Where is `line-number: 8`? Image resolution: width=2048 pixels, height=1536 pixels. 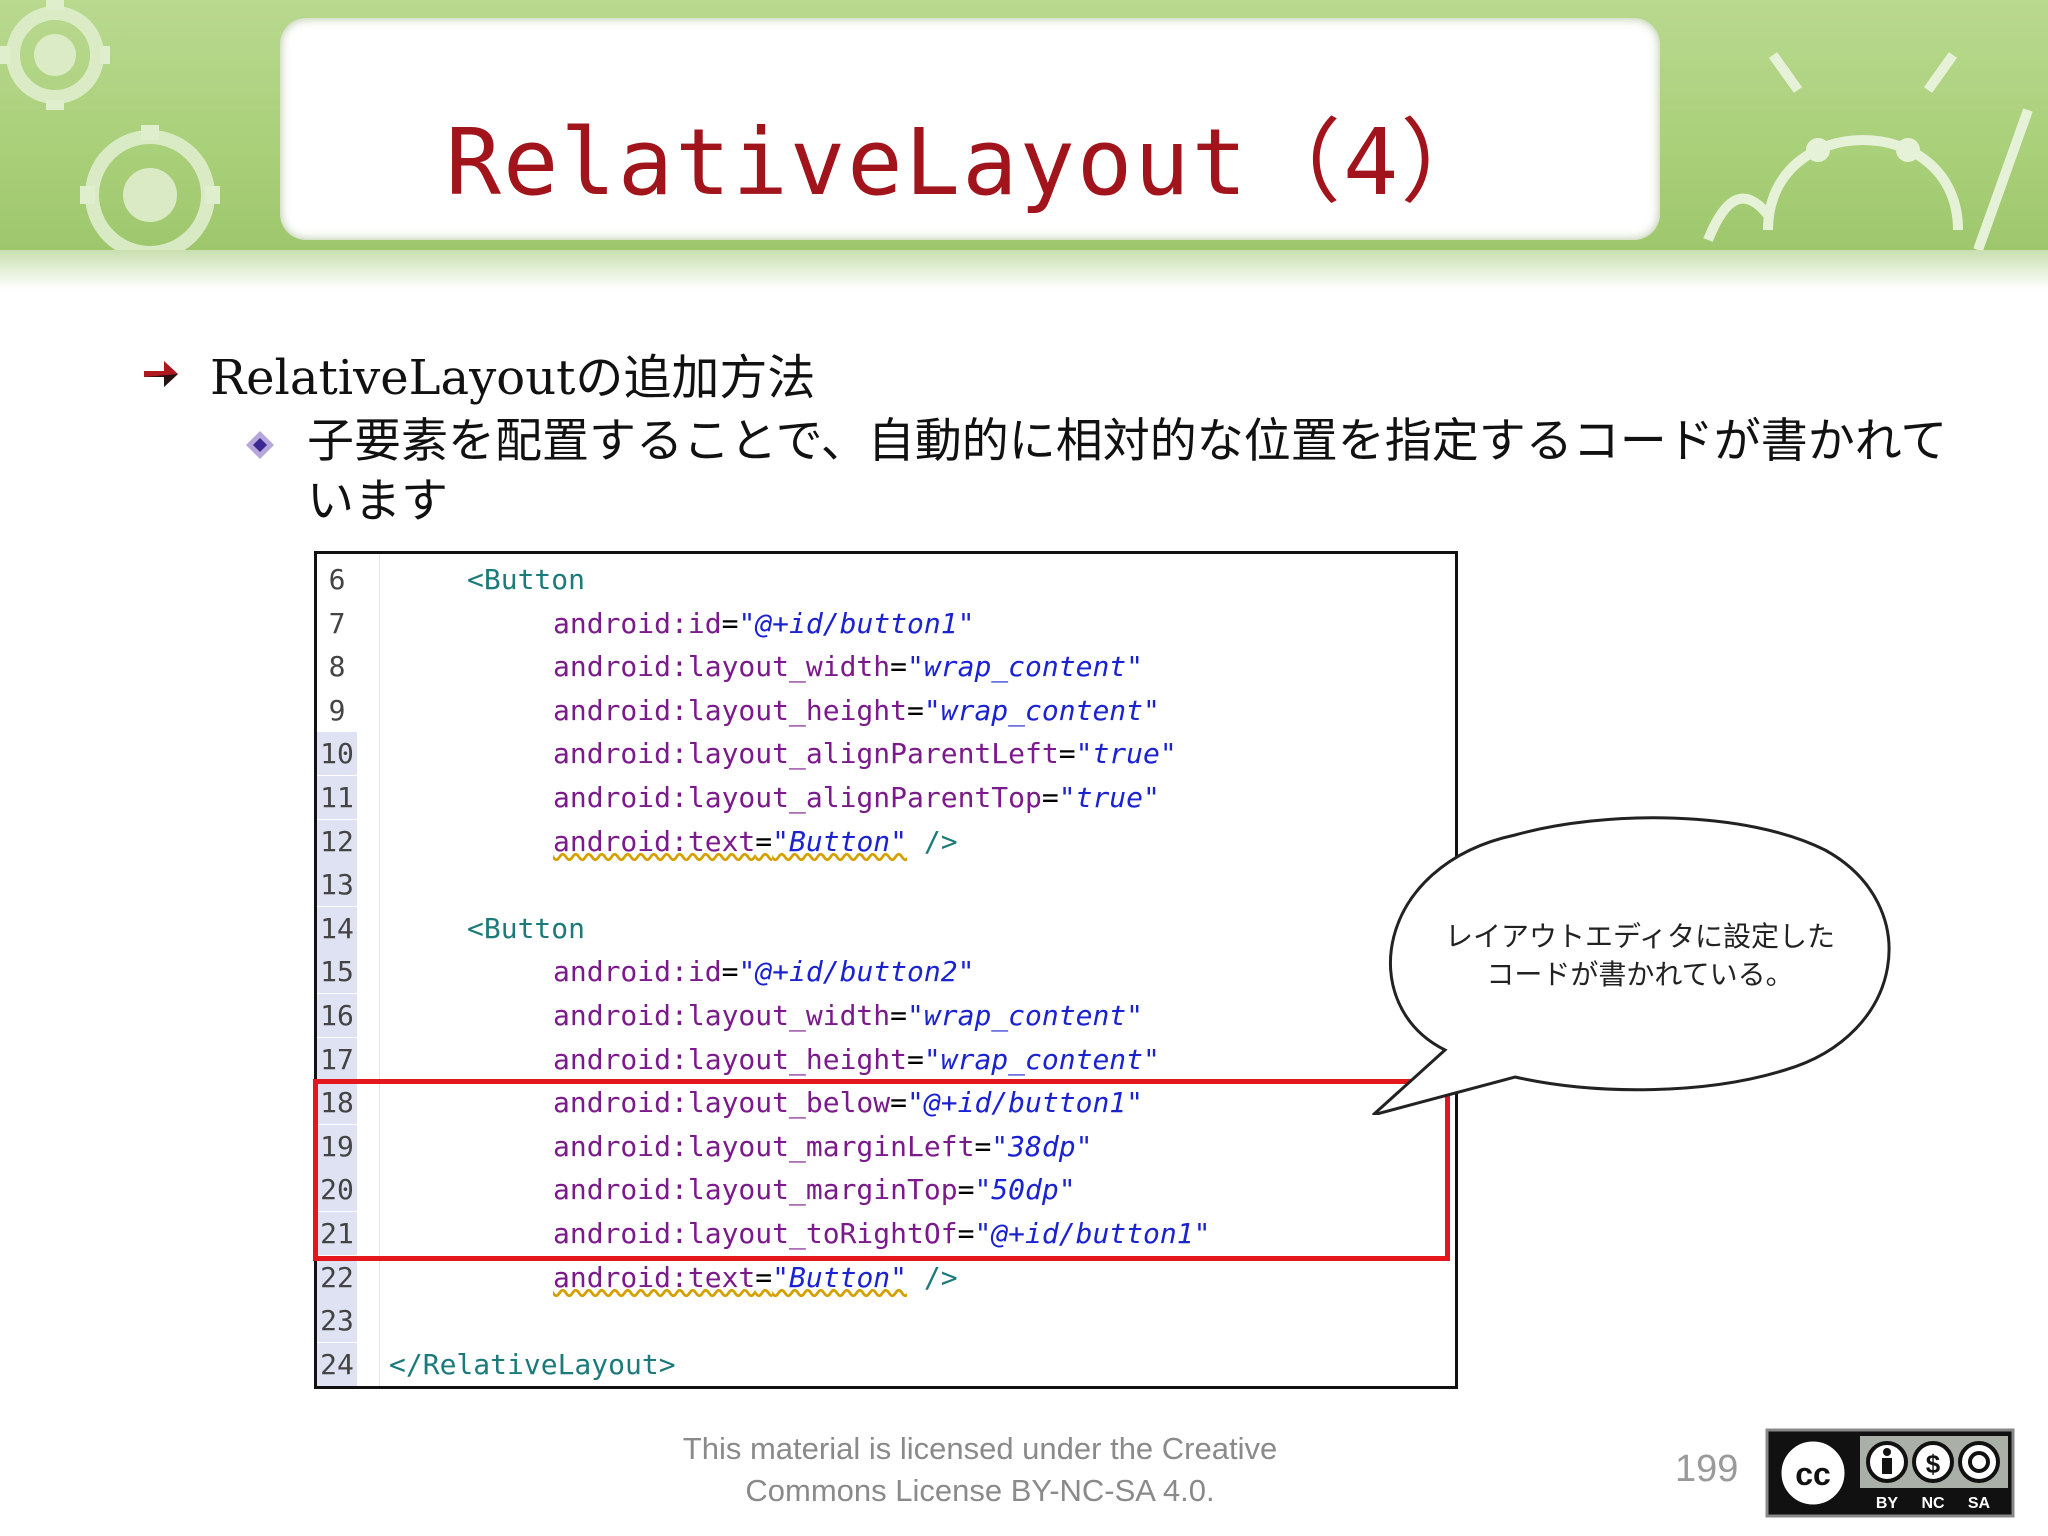 line-number: 8 is located at coordinates (337, 667).